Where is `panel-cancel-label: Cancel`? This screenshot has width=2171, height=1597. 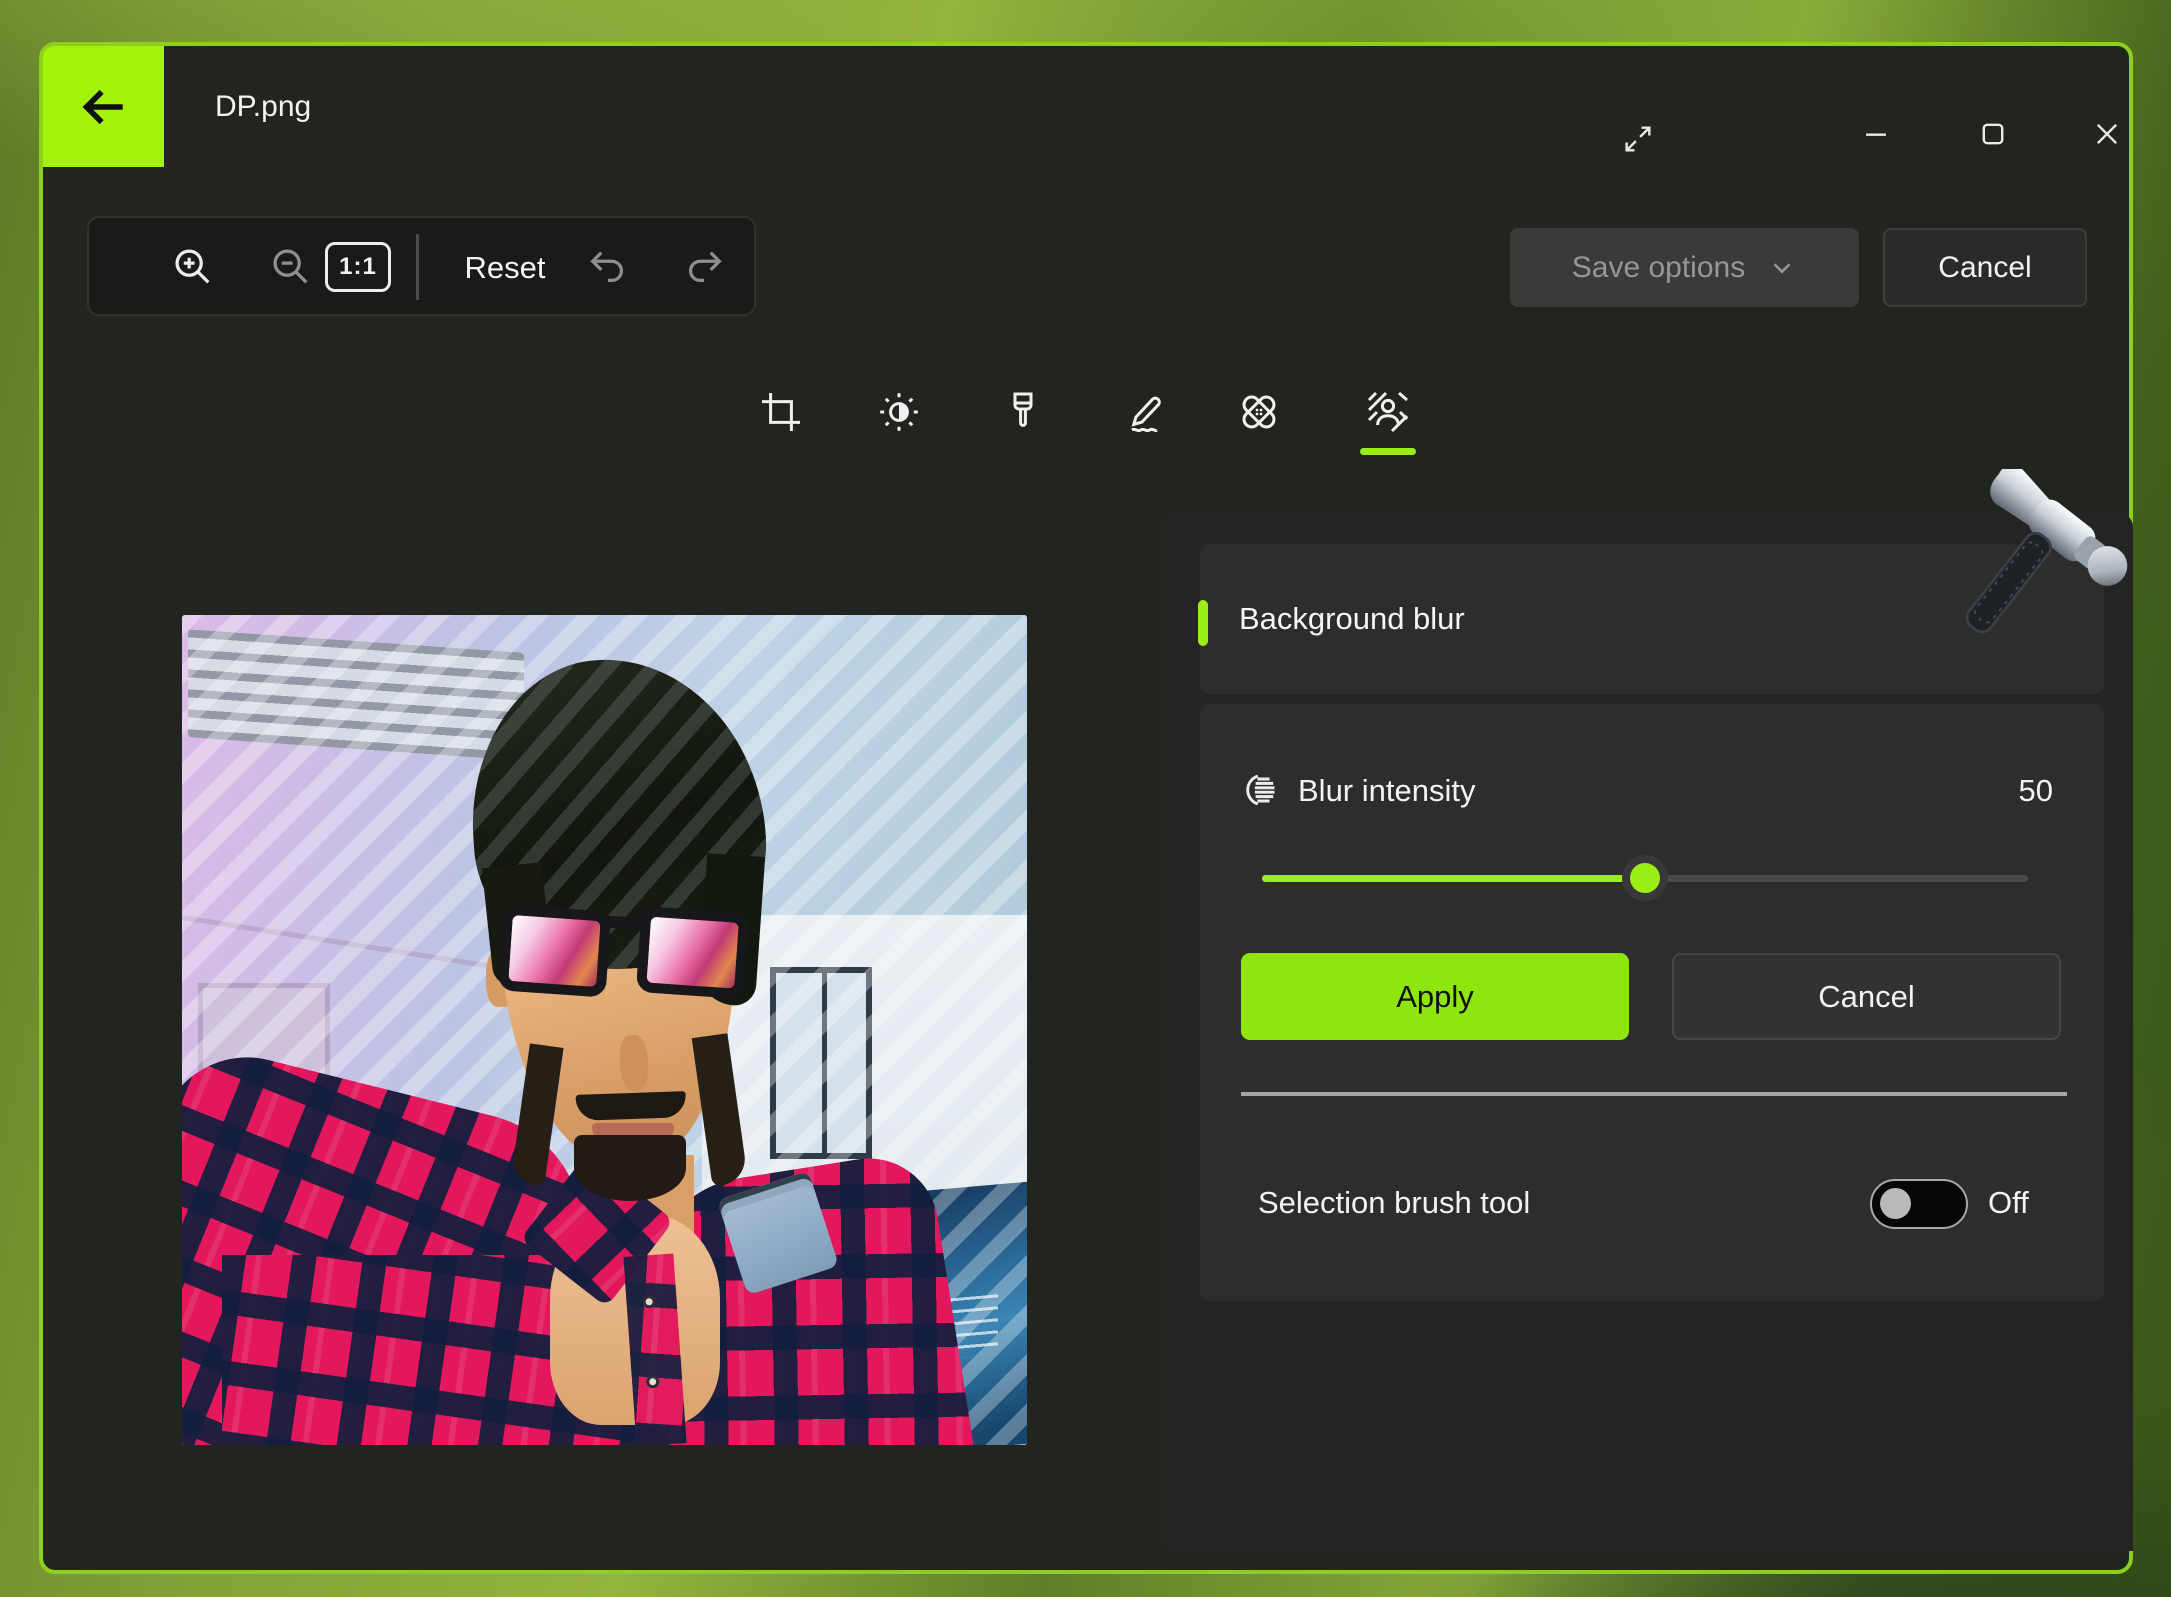 panel-cancel-label: Cancel is located at coordinates (1866, 996).